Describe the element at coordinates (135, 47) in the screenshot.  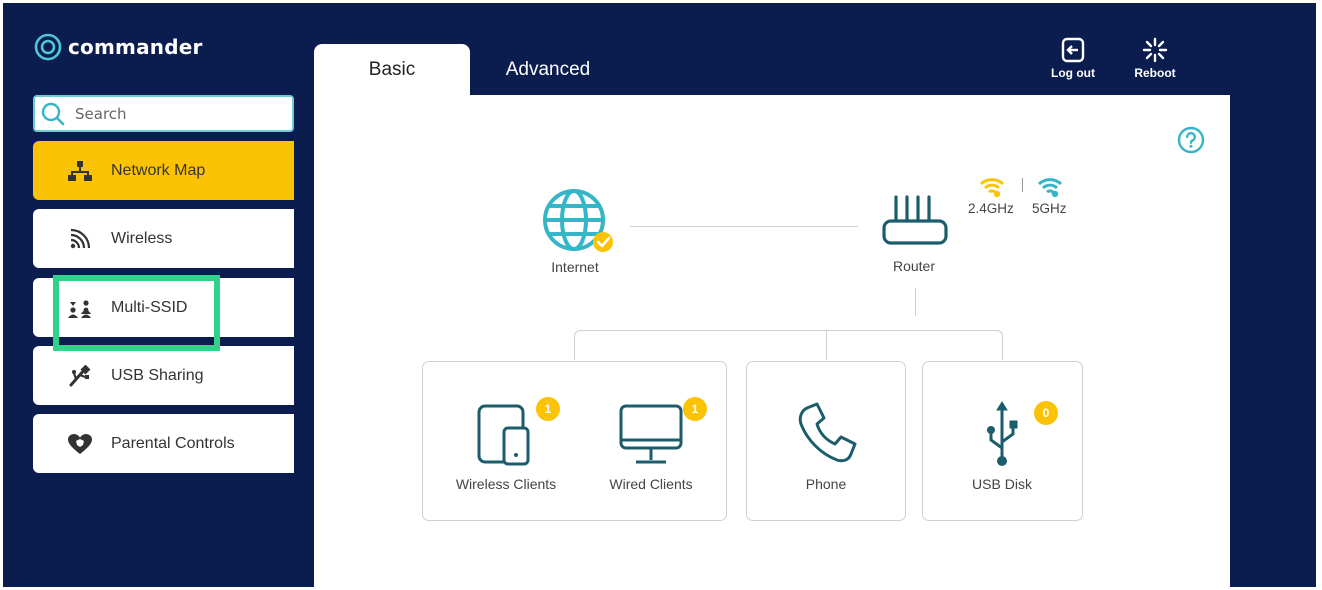
I see `brand-name: commander` at that location.